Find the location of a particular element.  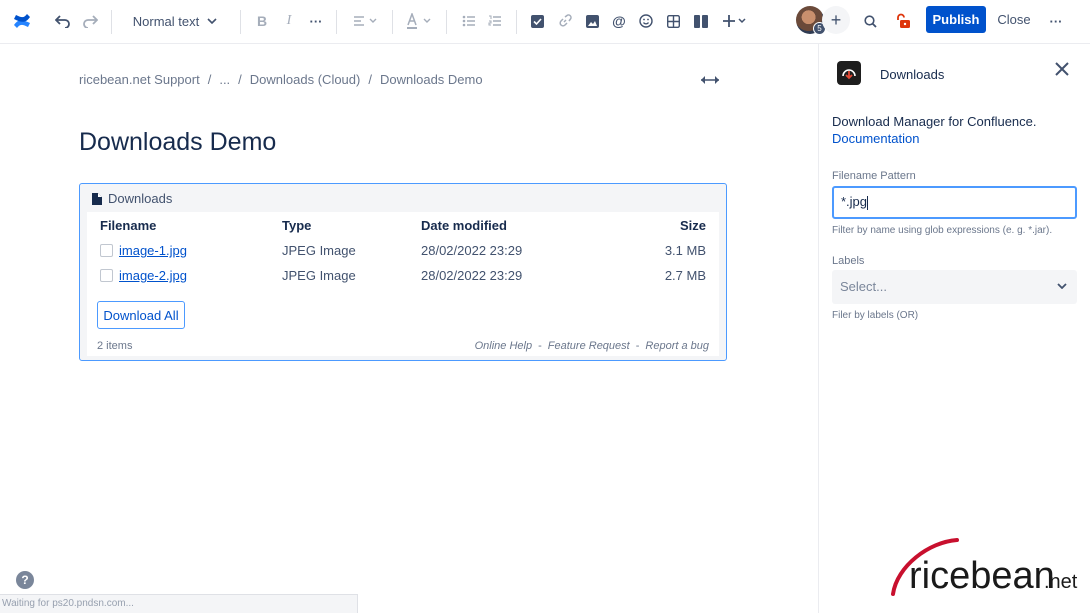

labels-label: Labels is located at coordinates (848, 261).